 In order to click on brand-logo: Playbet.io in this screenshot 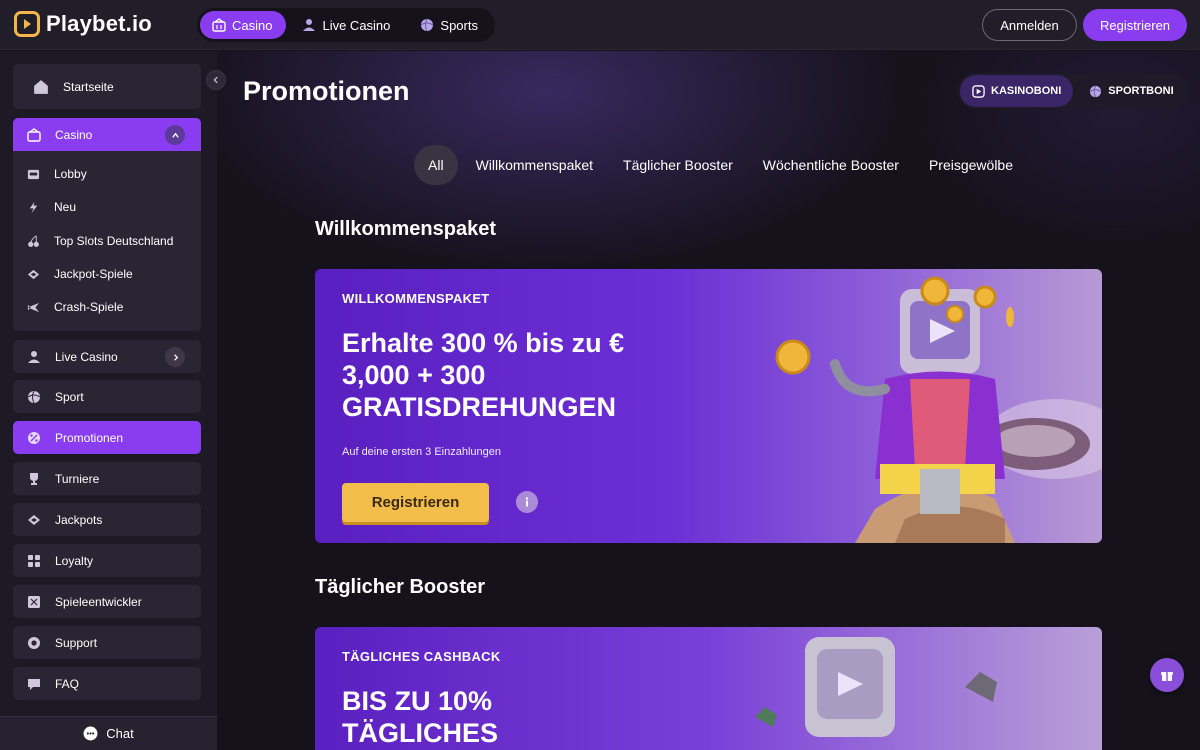, I will do `click(83, 24)`.